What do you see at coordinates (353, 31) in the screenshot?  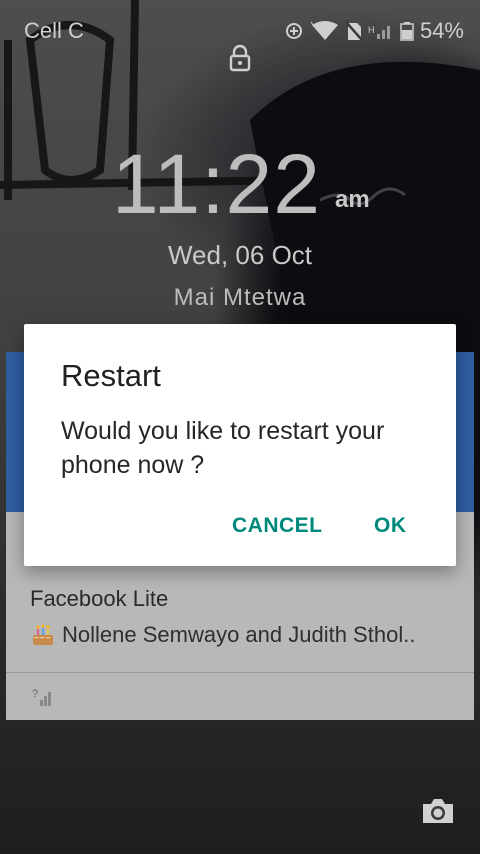 I see `no-sim-icon` at bounding box center [353, 31].